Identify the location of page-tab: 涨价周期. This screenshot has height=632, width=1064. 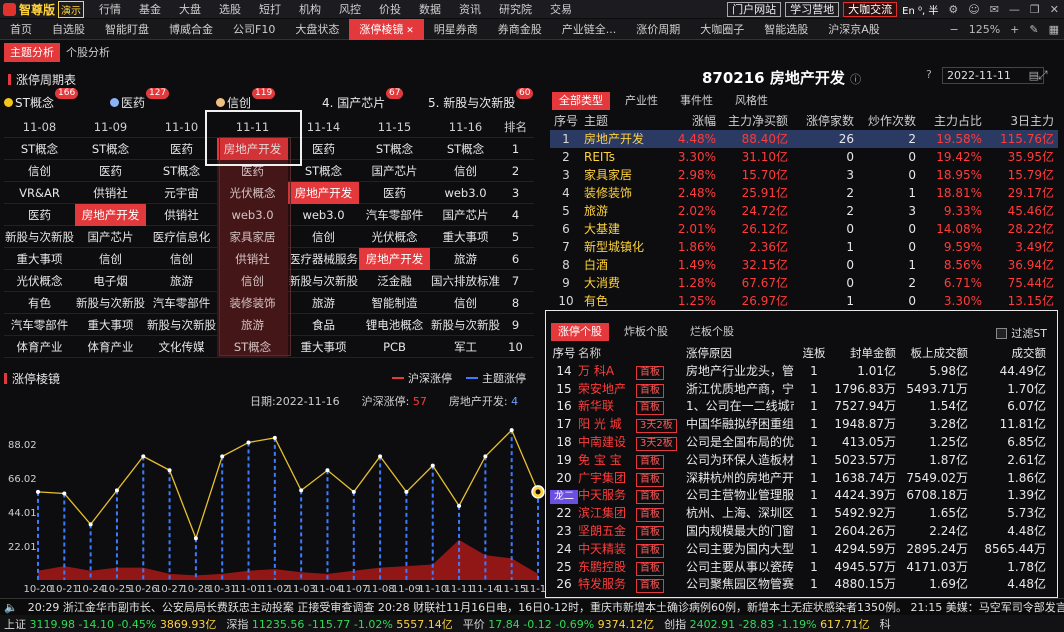
(658, 29).